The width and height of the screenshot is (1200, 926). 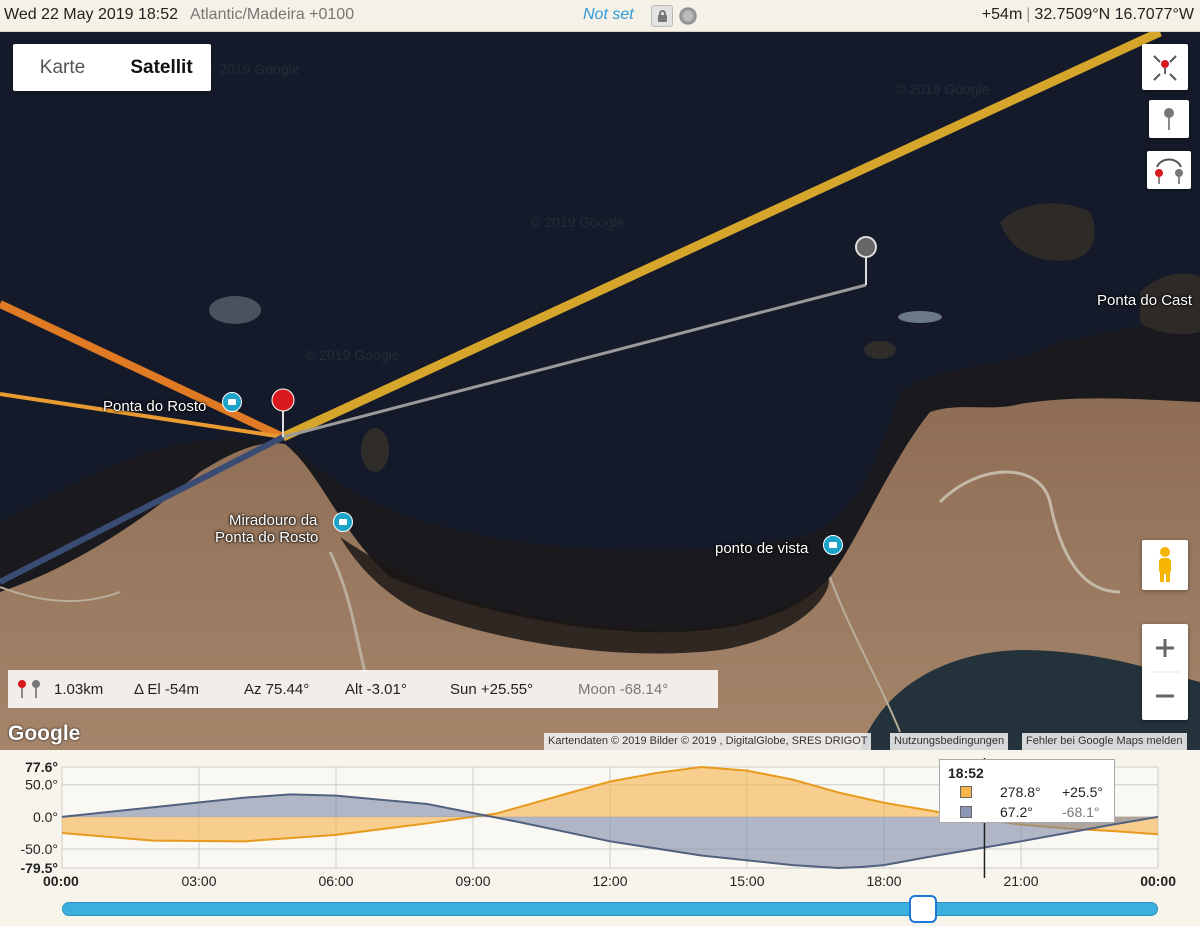 I want to click on sun-swatch, so click(x=966, y=792).